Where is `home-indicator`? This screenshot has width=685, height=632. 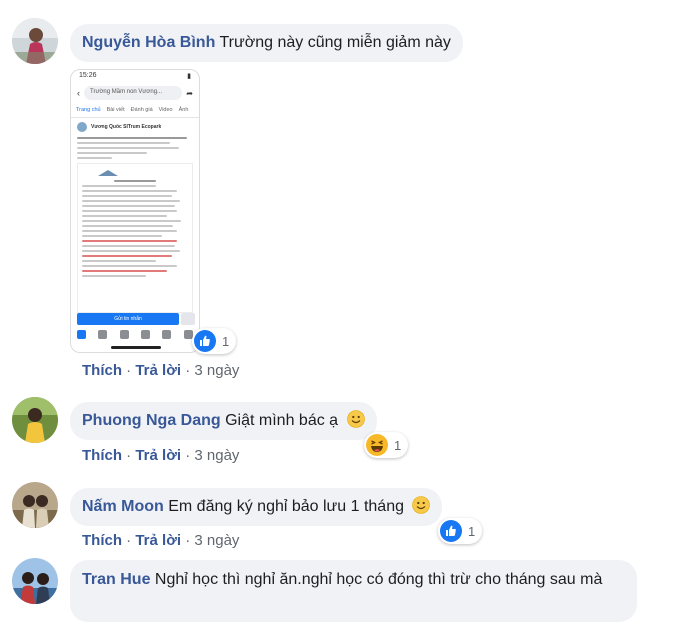 home-indicator is located at coordinates (136, 347).